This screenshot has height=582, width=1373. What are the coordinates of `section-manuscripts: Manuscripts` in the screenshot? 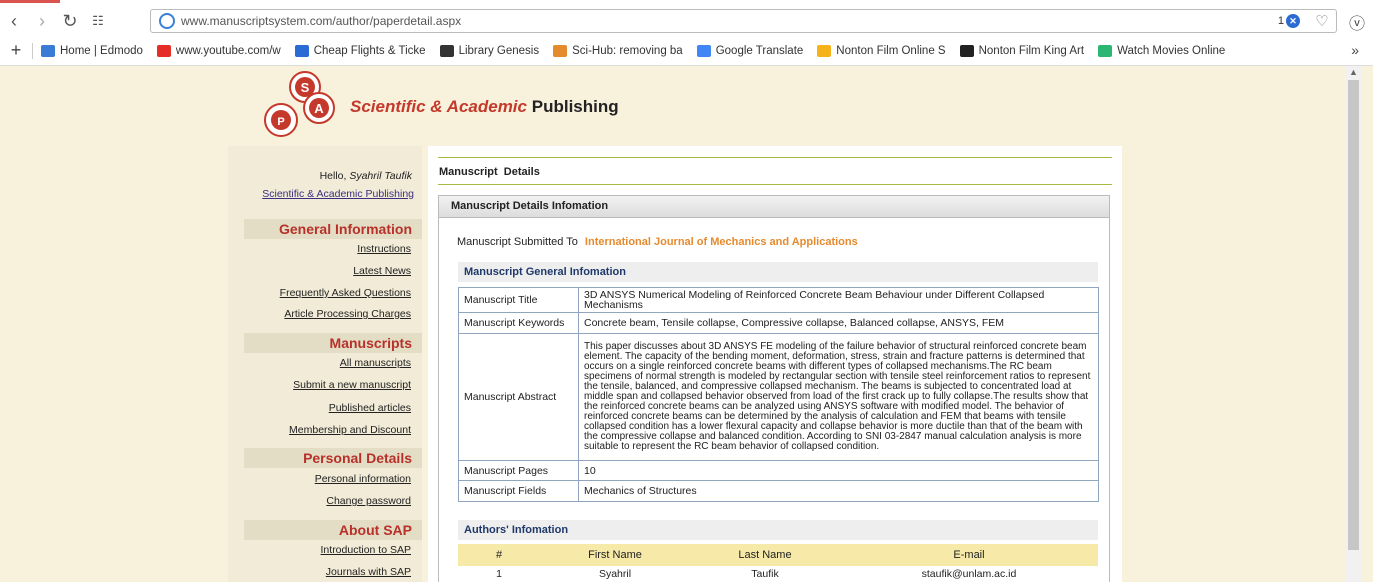 It's located at (333, 343).